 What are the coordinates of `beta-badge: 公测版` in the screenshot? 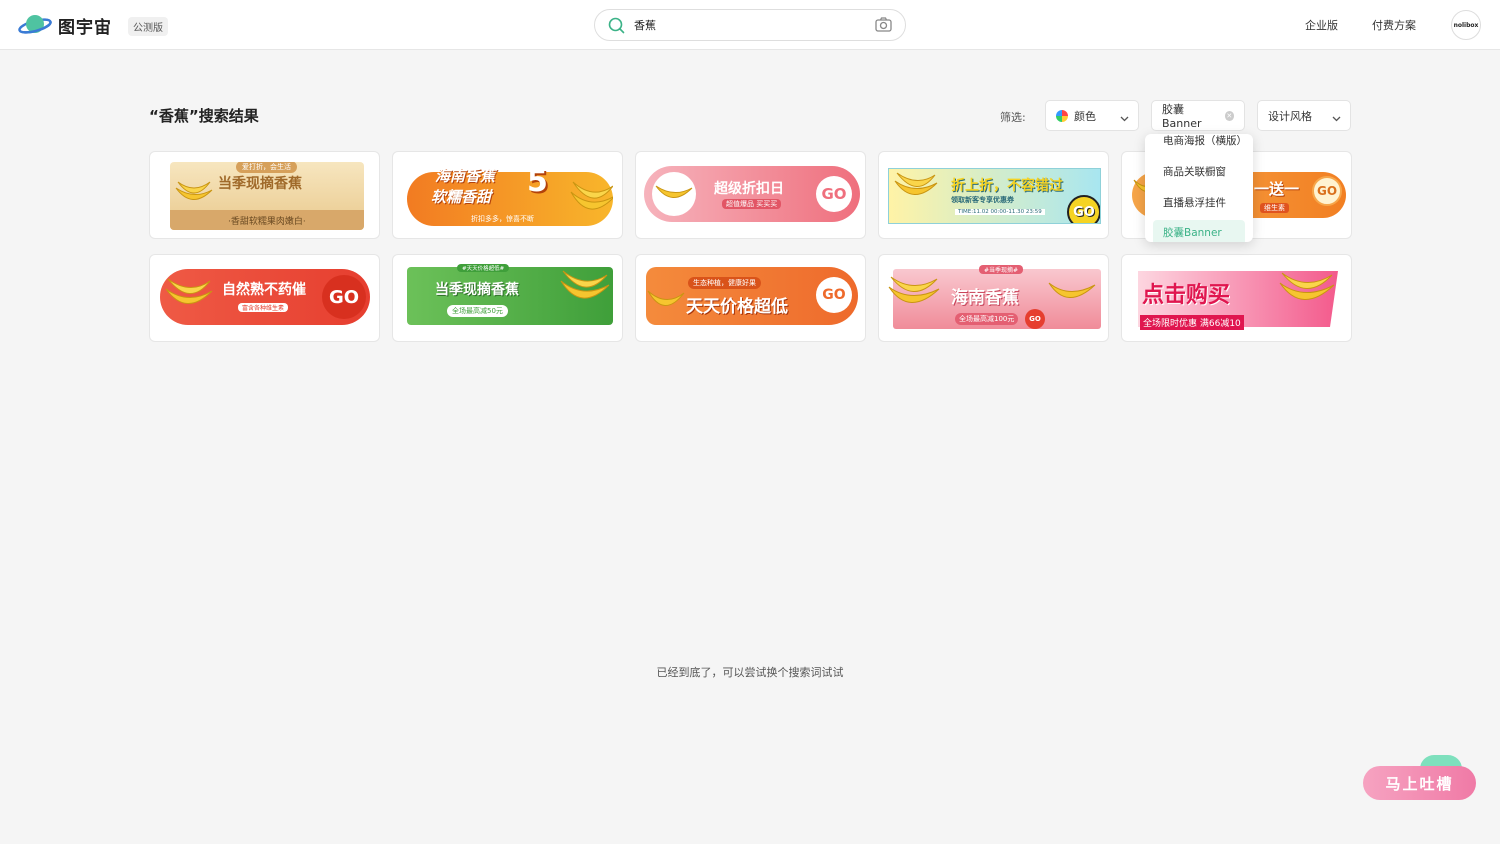 It's located at (148, 26).